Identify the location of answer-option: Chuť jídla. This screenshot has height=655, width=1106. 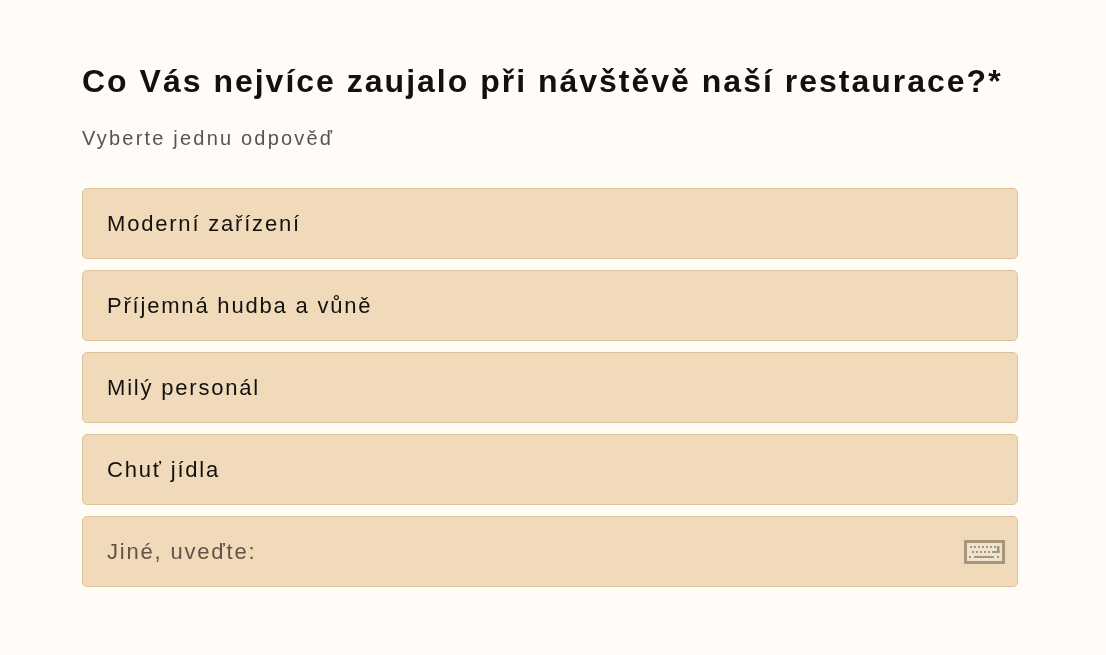
(550, 470).